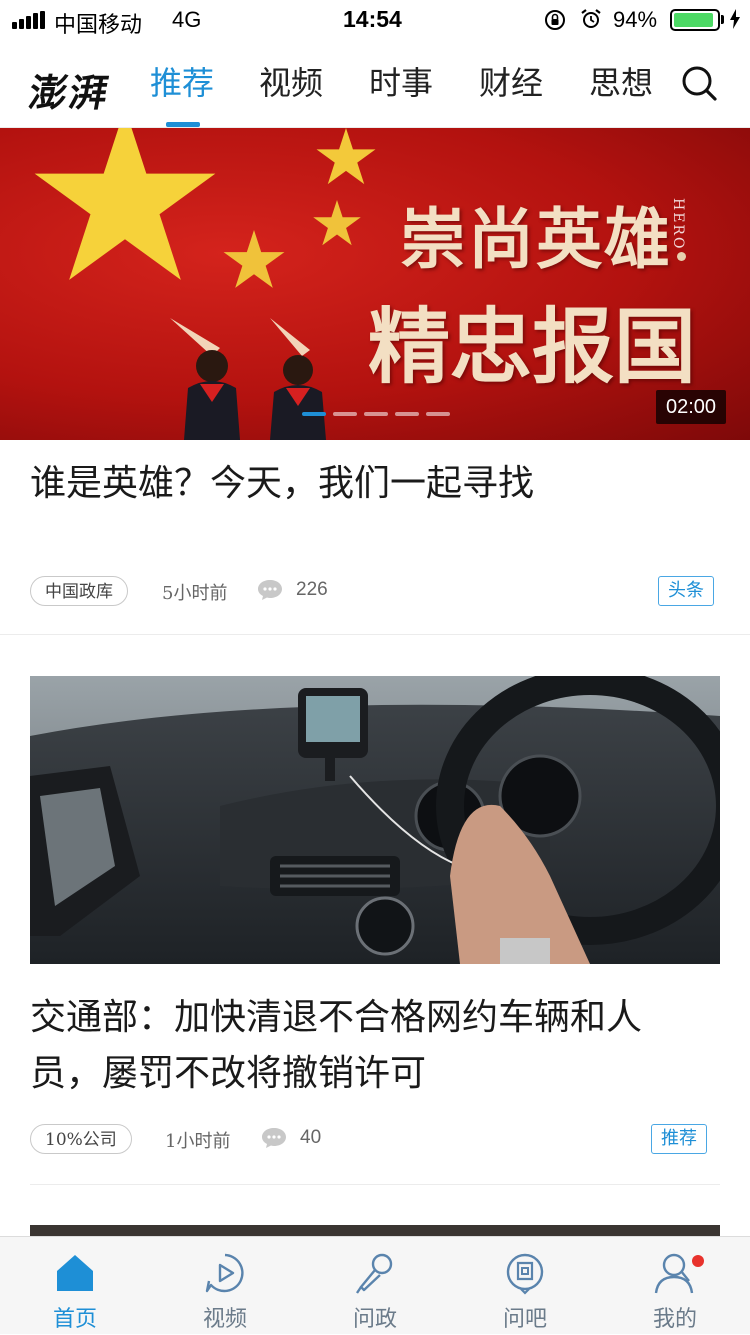  I want to click on banner-side-word: HERO, so click(678, 224).